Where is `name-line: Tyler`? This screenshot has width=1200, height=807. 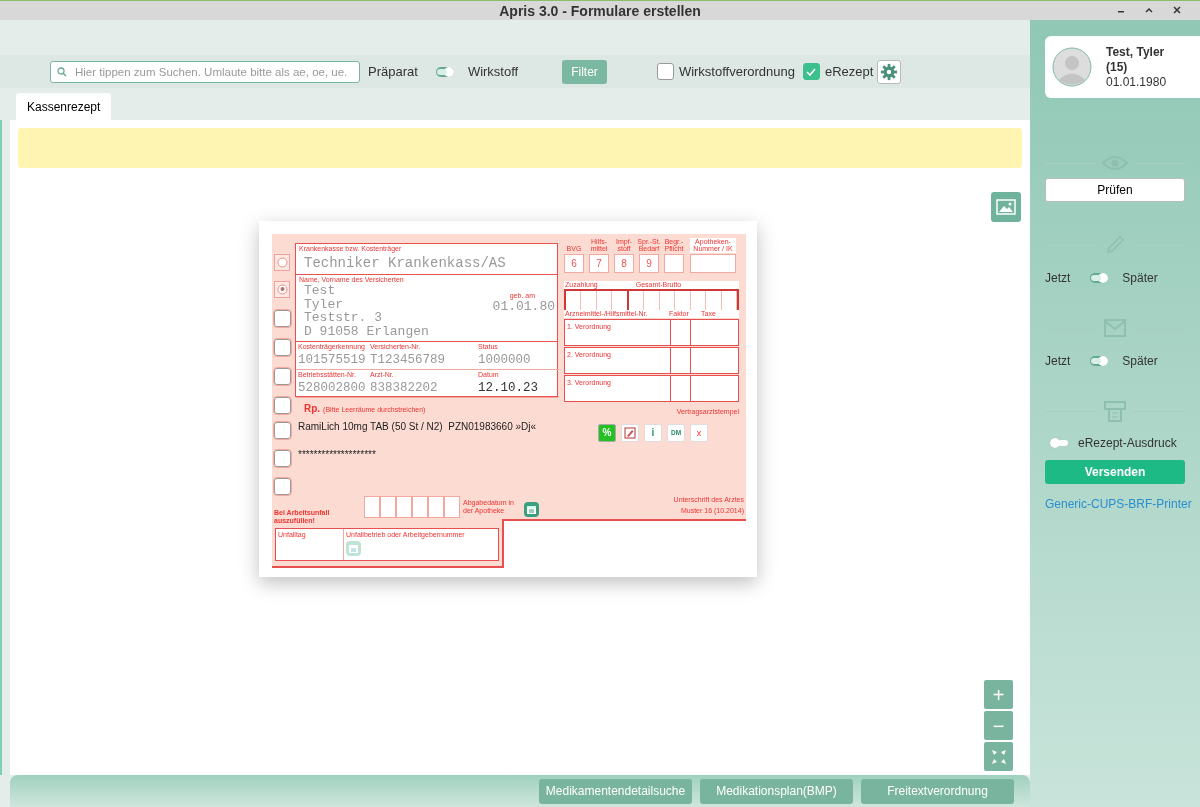
name-line: Tyler is located at coordinates (323, 304).